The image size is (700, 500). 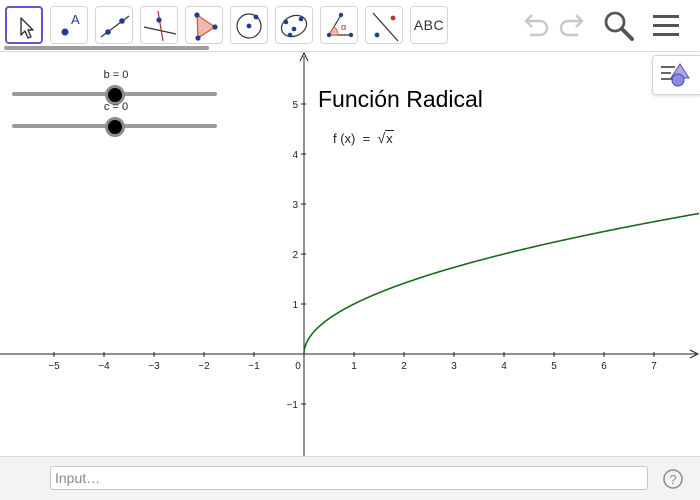 I want to click on perpendicular-tool-button, so click(x=159, y=25).